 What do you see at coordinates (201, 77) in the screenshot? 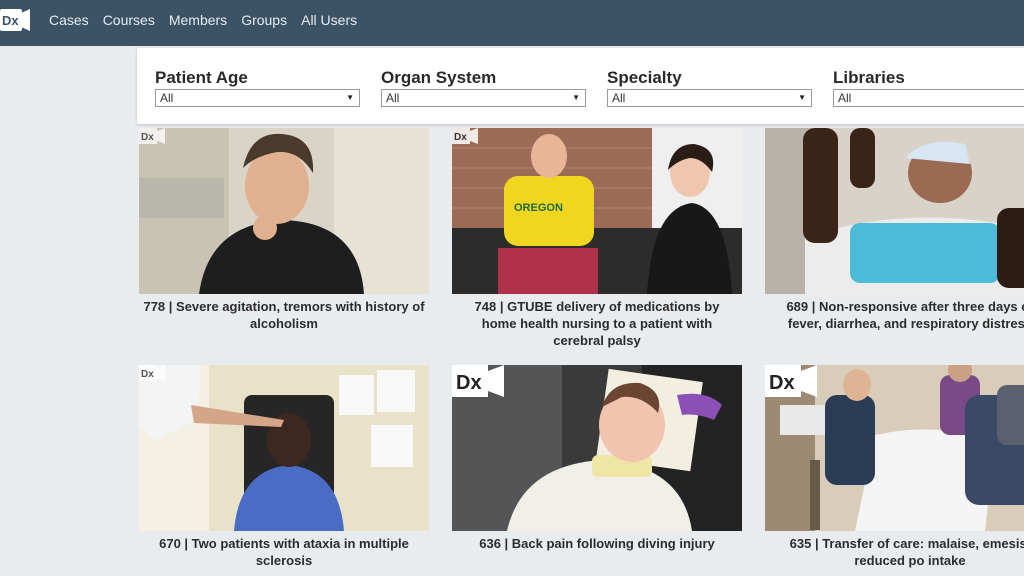
I see `patient-age-label: Patient Age` at bounding box center [201, 77].